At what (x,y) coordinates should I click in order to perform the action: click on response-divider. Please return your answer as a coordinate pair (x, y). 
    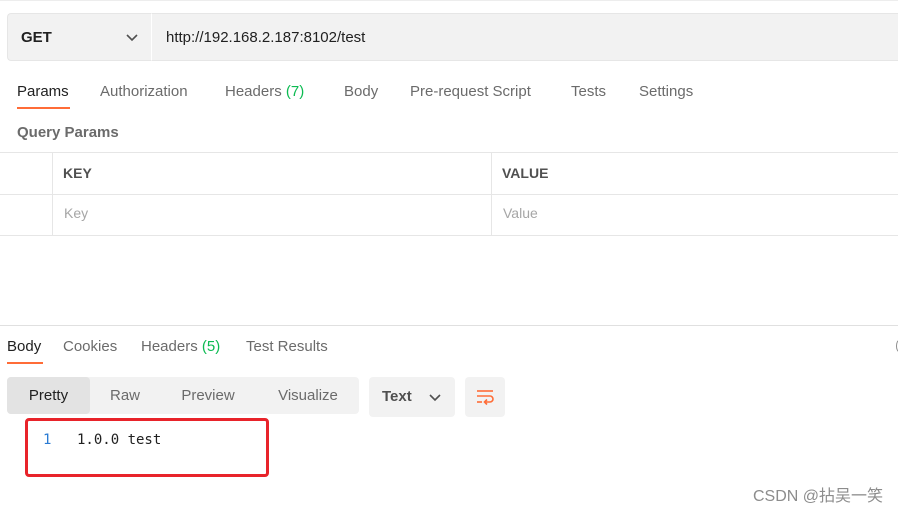
    Looking at the image, I should click on (449, 325).